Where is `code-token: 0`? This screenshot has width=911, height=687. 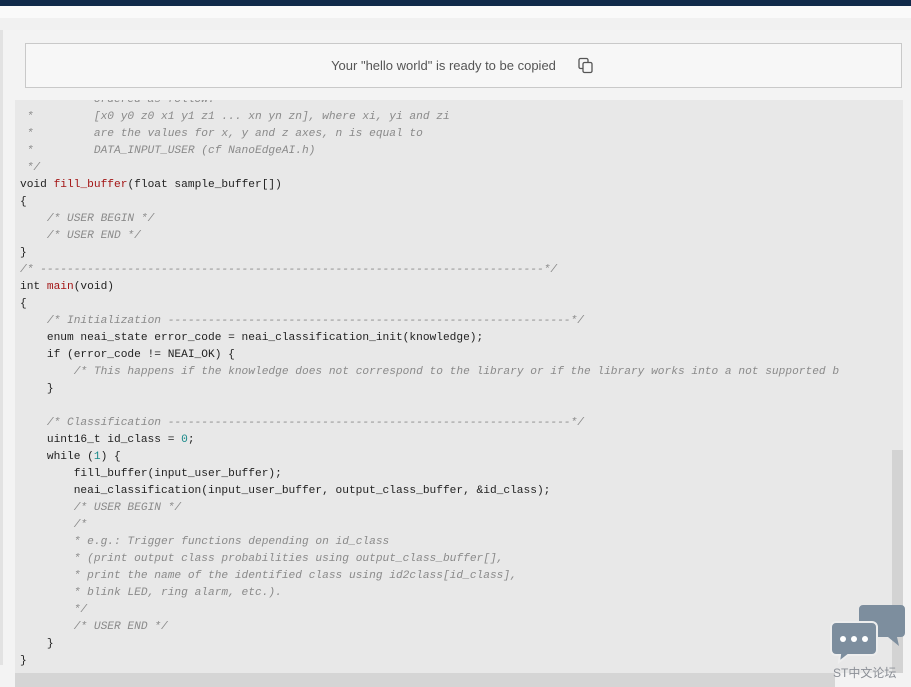
code-token: 0 is located at coordinates (184, 440).